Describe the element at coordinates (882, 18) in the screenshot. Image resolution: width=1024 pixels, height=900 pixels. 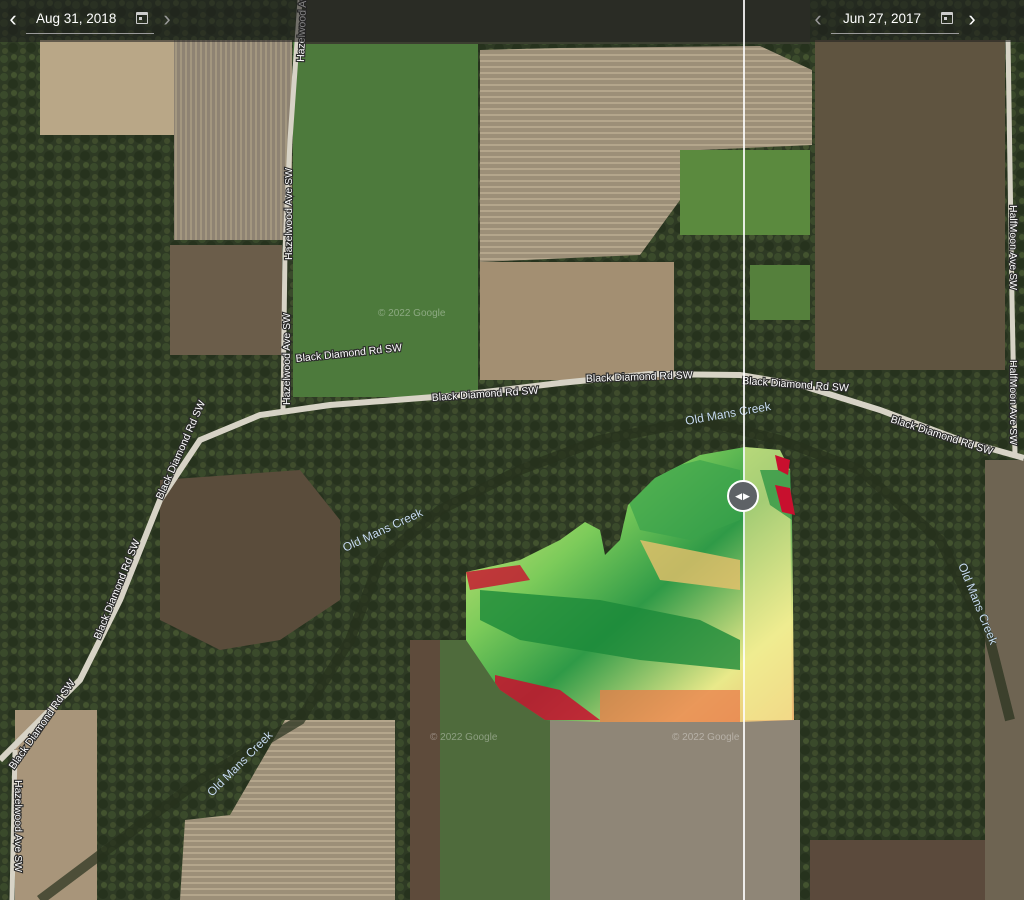
I see `right-date-value: Jun 27, 2017` at that location.